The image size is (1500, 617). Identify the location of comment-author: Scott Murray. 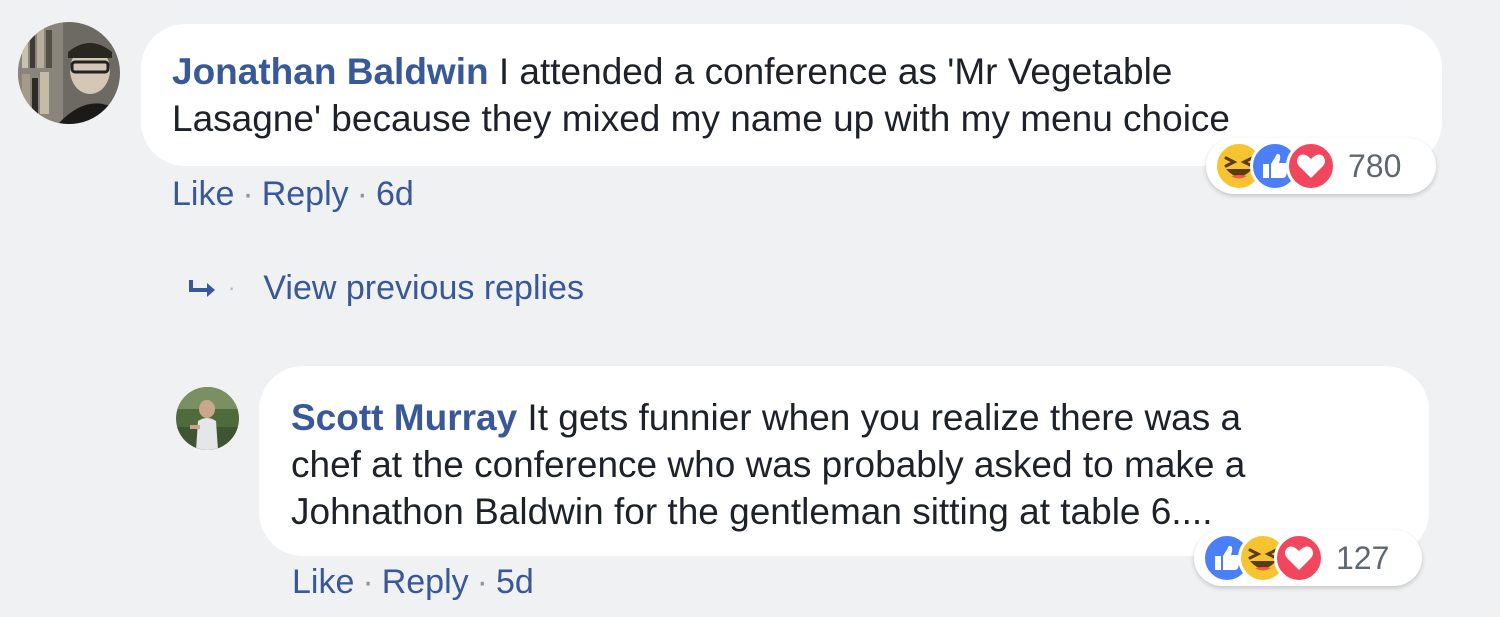
(404, 417).